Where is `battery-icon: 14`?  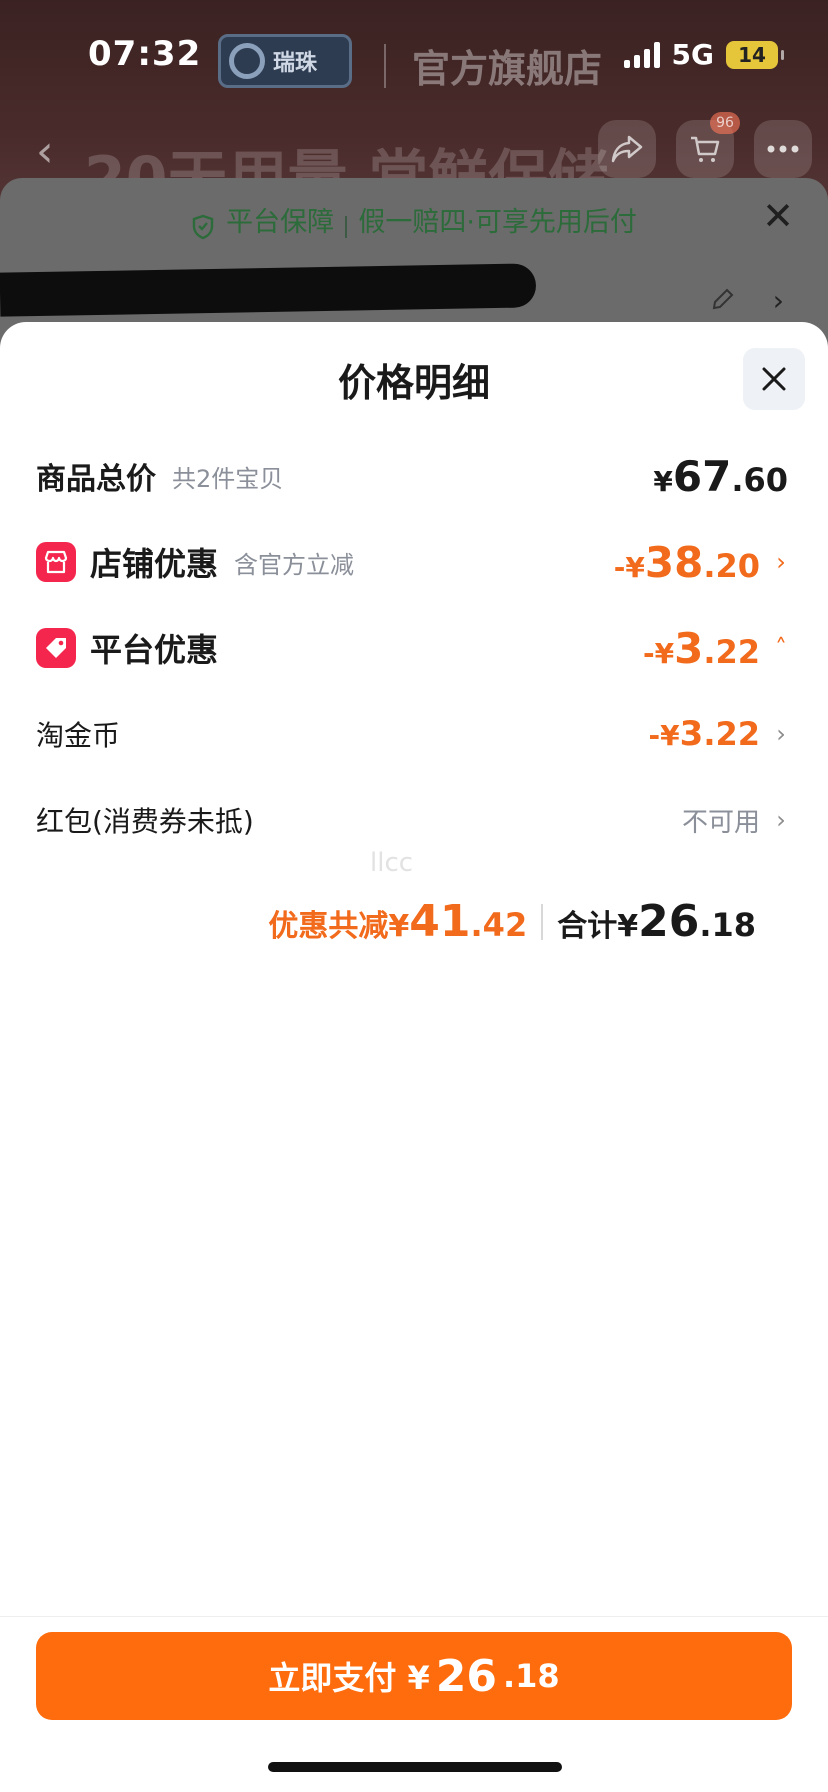 battery-icon: 14 is located at coordinates (755, 54).